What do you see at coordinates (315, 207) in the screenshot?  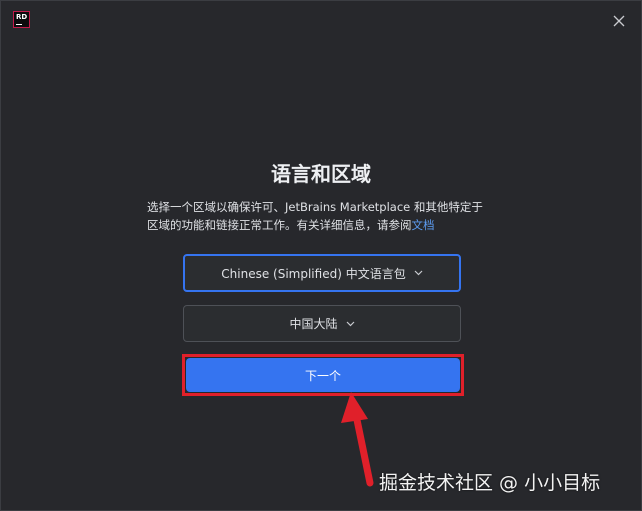 I see `description-line-1: 选择一个区域以确保许可、JetBrains Marketplace 和其他特定于` at bounding box center [315, 207].